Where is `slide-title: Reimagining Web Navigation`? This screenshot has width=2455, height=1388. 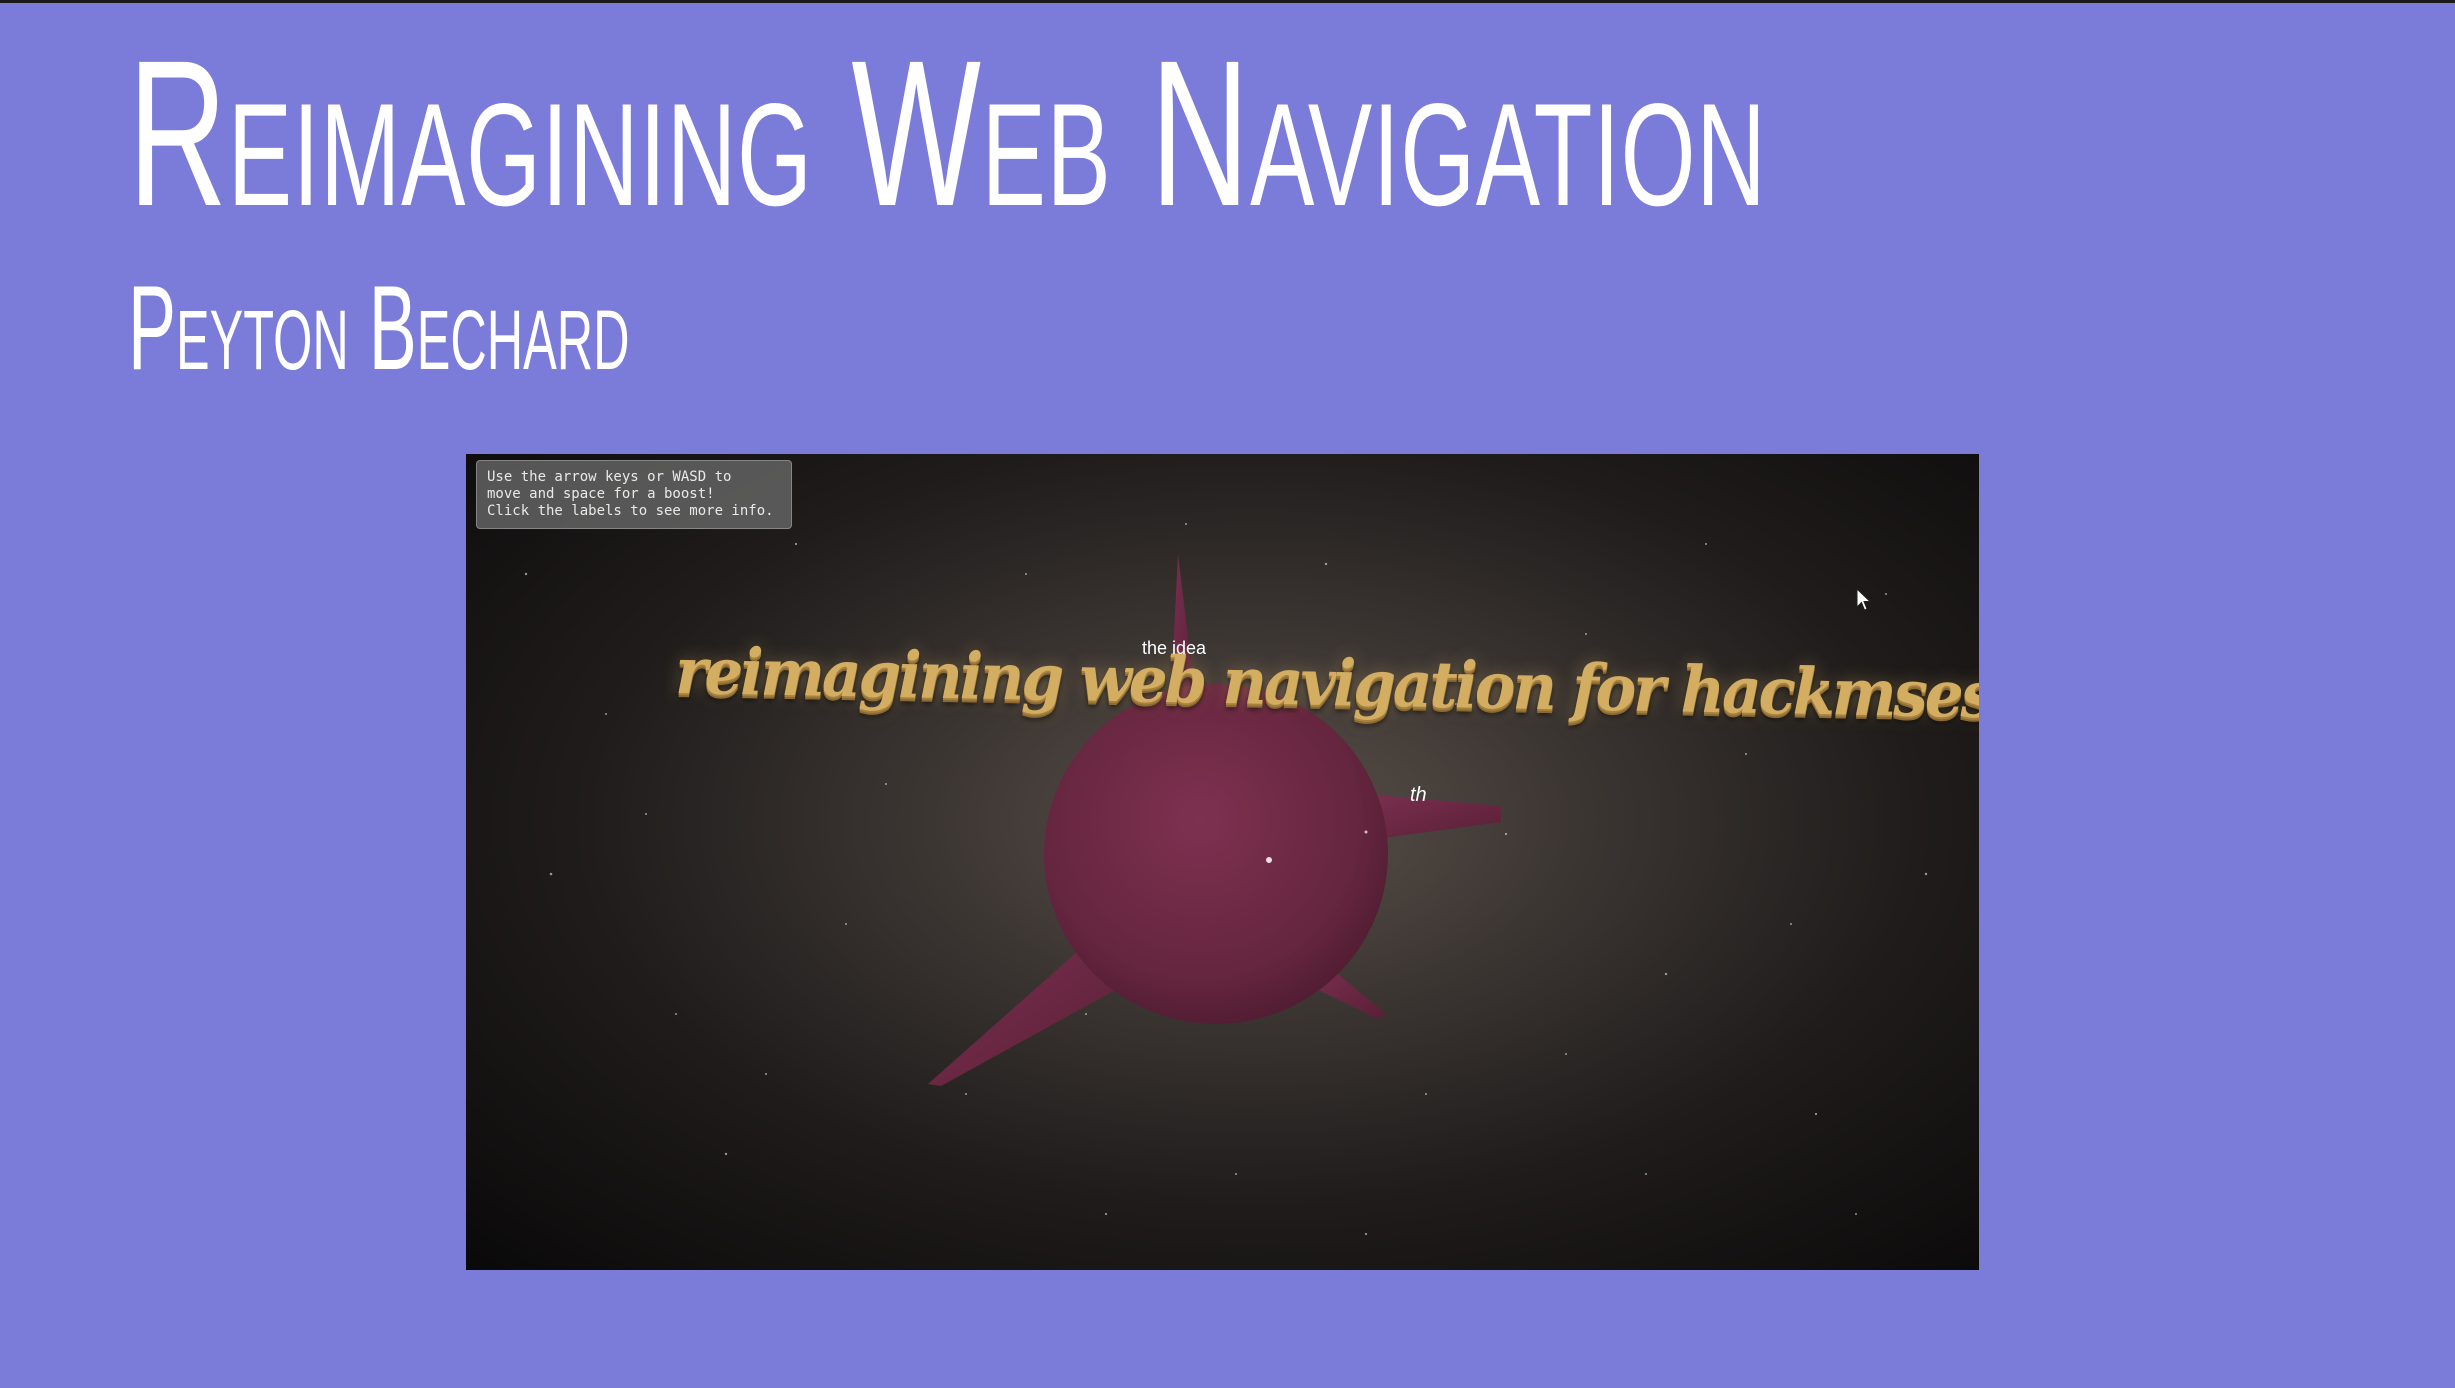
slide-title: Reimagining Web Navigation is located at coordinates (947, 134).